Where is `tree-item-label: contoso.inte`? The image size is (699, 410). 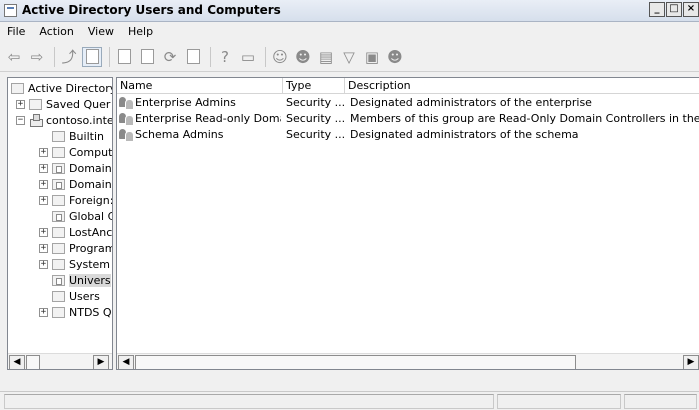 tree-item-label: contoso.inte is located at coordinates (79, 120).